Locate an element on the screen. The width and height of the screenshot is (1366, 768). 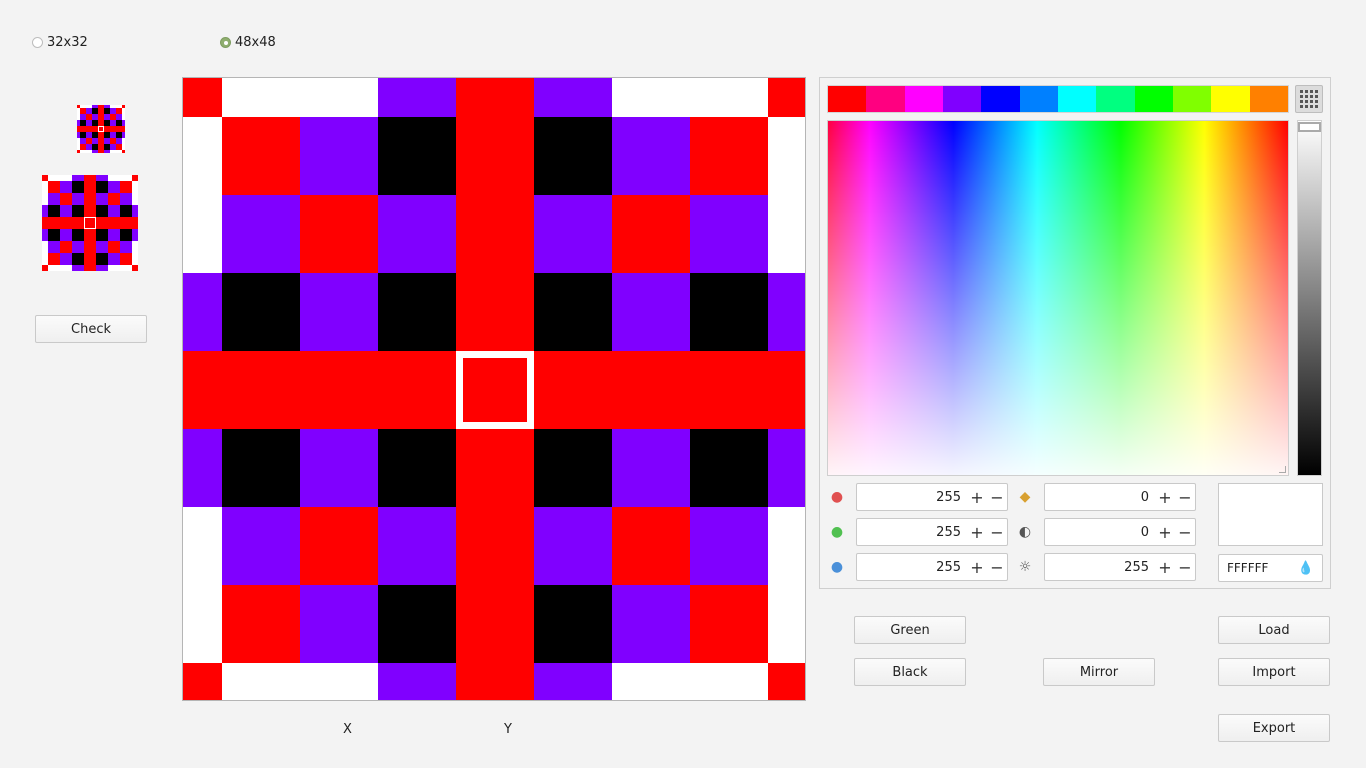
saturation-spinbox: 0 + − is located at coordinates (1120, 532).